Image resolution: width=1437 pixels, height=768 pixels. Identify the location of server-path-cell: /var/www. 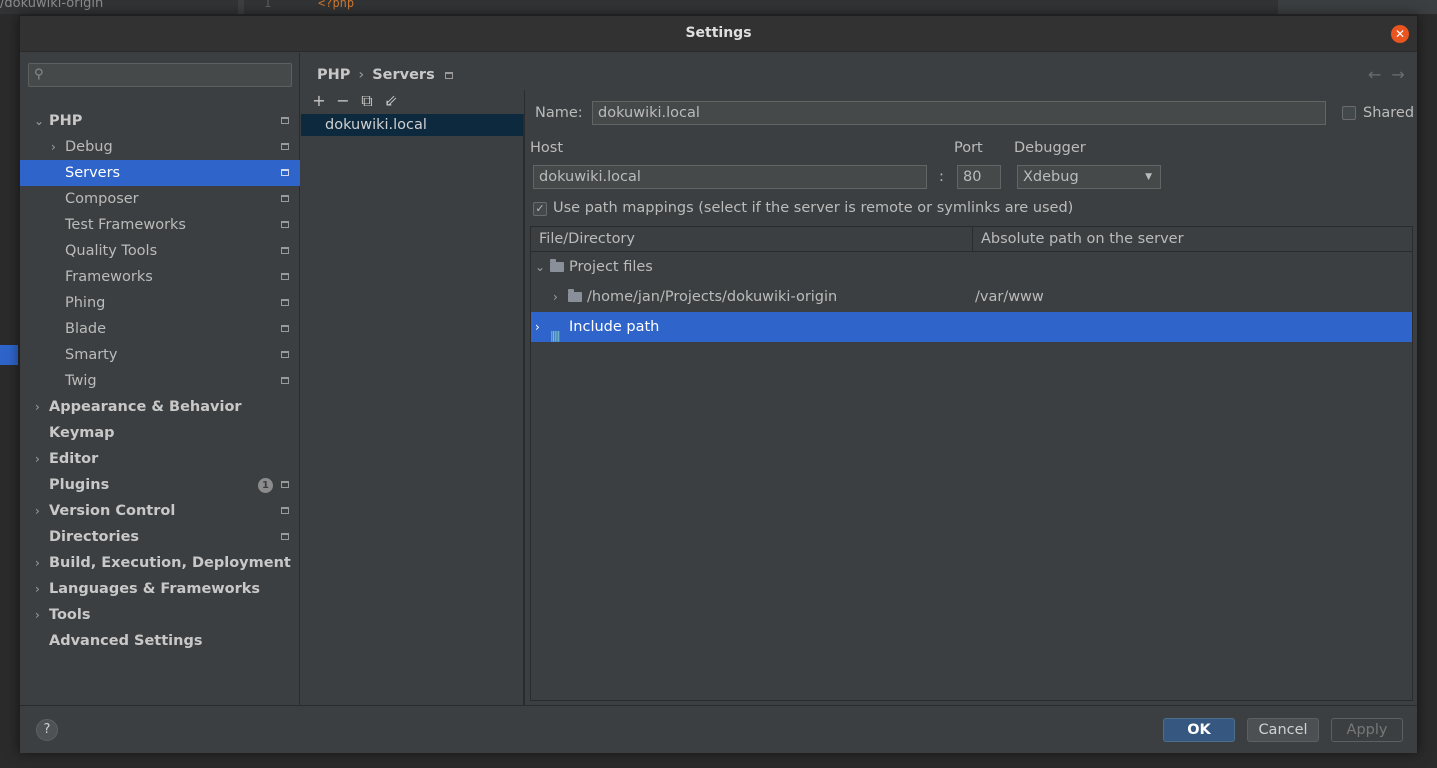
(1009, 297).